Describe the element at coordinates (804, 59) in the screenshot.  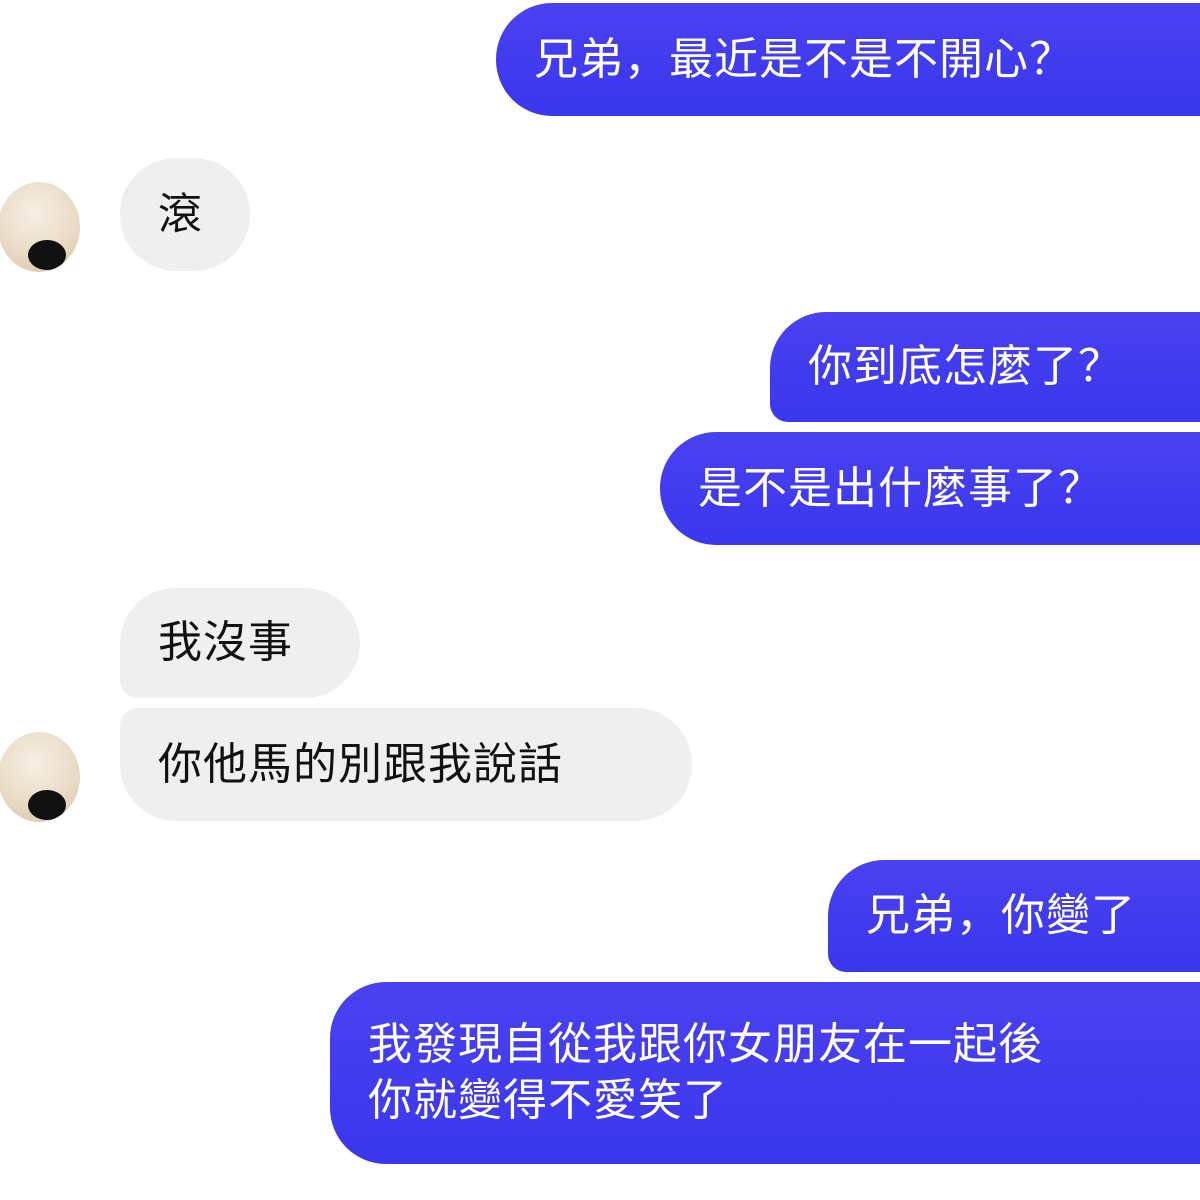
I see `message-text: 兄弟，最近是不是不開心？` at that location.